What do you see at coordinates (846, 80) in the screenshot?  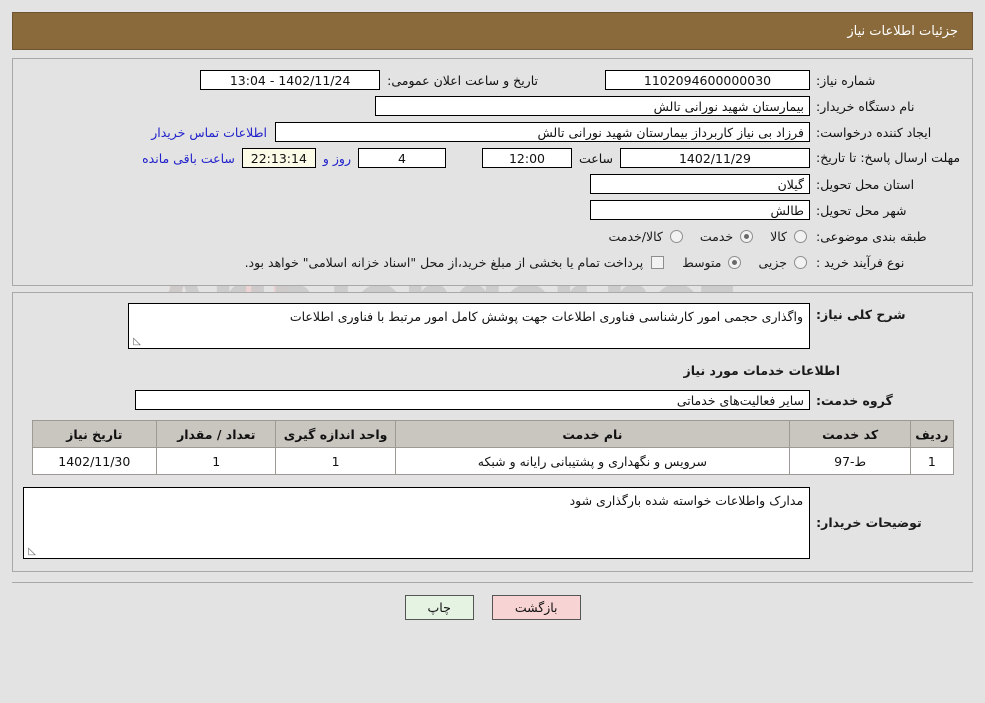 I see `need-number-label: شماره نیاز:` at bounding box center [846, 80].